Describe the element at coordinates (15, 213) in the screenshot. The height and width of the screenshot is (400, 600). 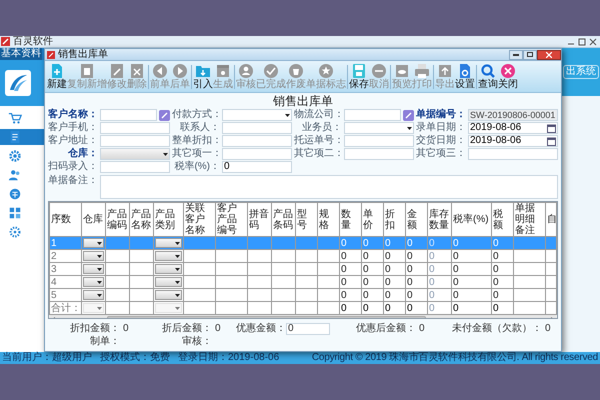
I see `grid-icon` at that location.